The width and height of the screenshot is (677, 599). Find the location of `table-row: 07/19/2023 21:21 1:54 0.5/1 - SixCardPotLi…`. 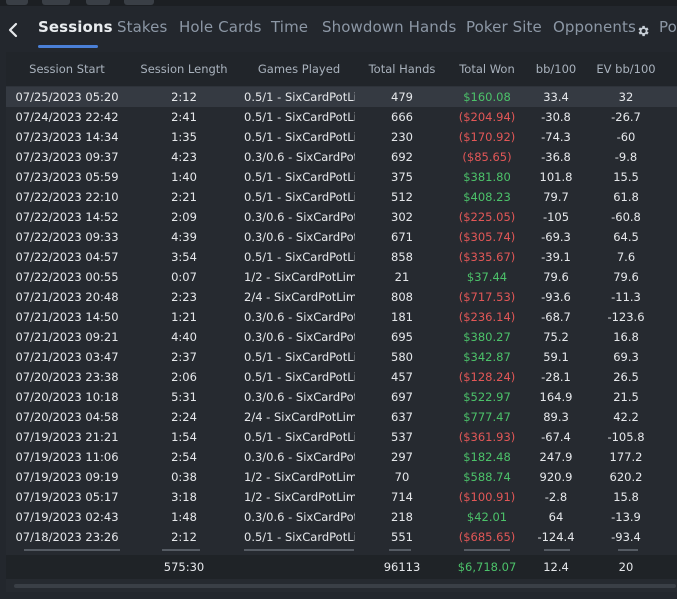

table-row: 07/19/2023 21:21 1:54 0.5/1 - SixCardPotLi… is located at coordinates (341, 437).